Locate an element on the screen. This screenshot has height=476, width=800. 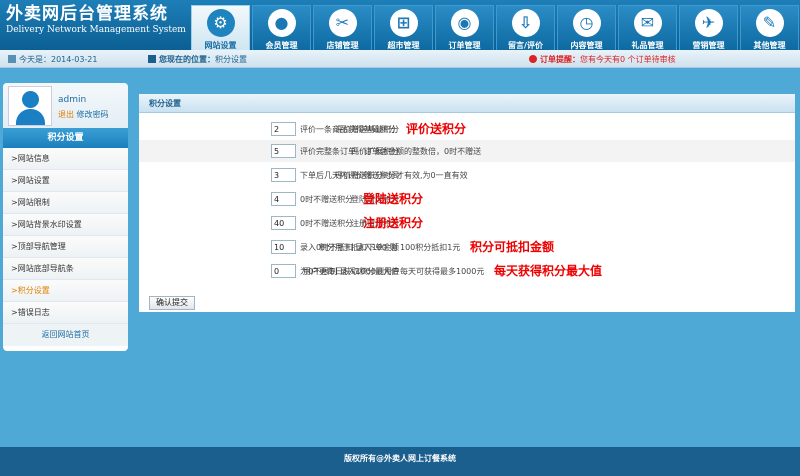
avatar is located at coordinates (30, 106).